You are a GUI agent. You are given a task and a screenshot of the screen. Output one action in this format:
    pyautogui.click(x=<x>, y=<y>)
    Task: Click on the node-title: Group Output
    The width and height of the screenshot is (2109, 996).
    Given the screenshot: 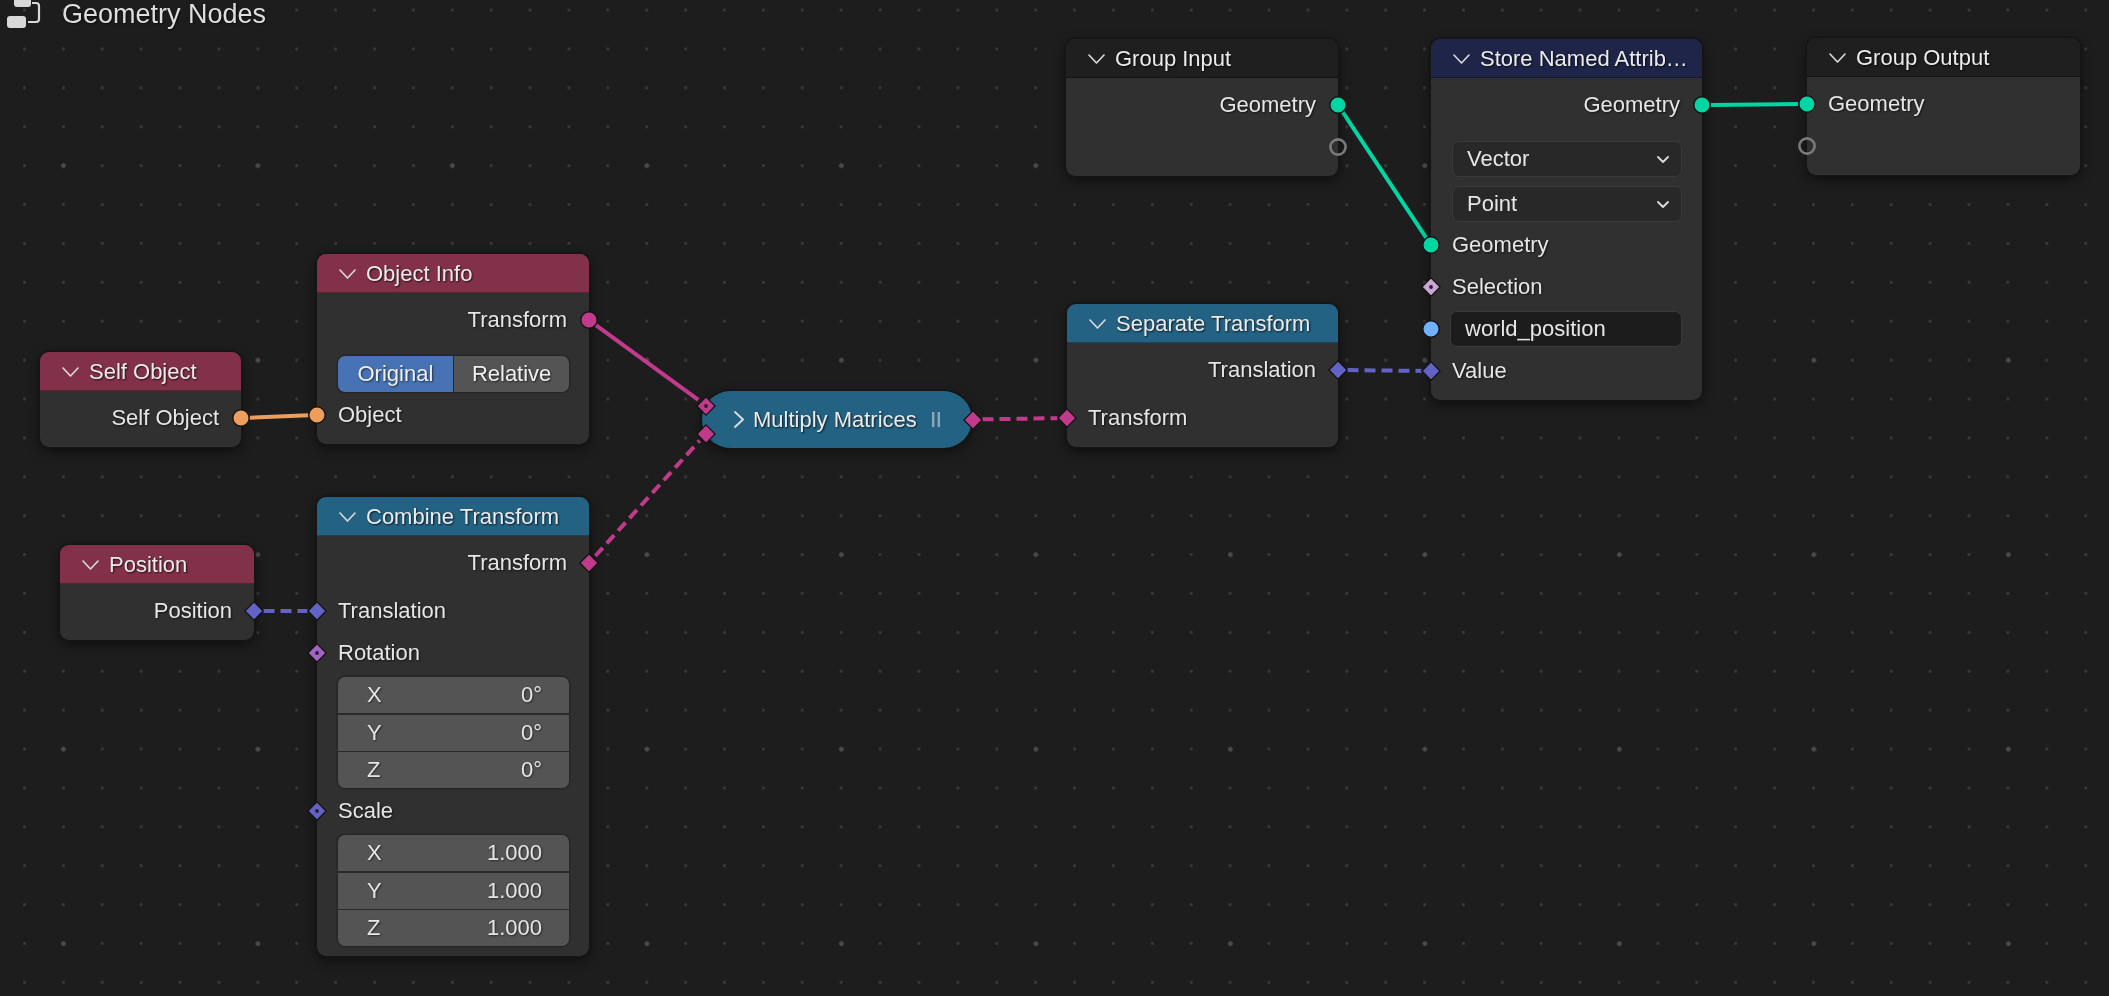 What is the action you would take?
    pyautogui.click(x=1923, y=57)
    